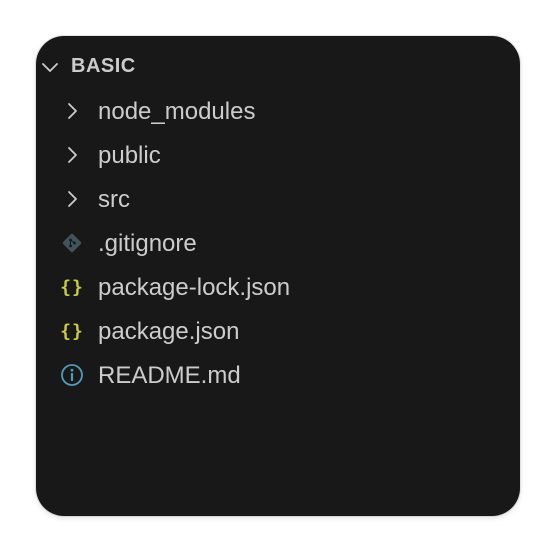 This screenshot has width=556, height=552. What do you see at coordinates (278, 155) in the screenshot?
I see `tree-item-public: public` at bounding box center [278, 155].